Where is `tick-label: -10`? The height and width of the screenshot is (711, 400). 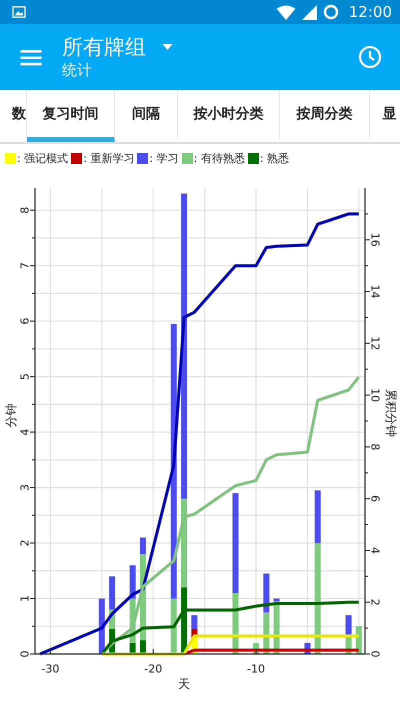 tick-label: -10 is located at coordinates (256, 669).